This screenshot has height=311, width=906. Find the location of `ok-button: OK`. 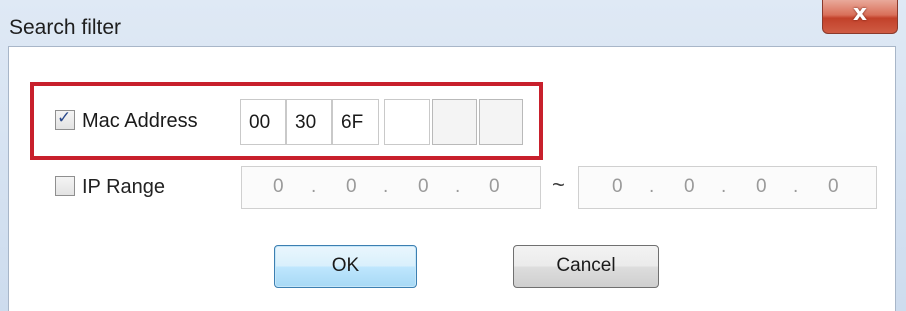

ok-button: OK is located at coordinates (345, 266).